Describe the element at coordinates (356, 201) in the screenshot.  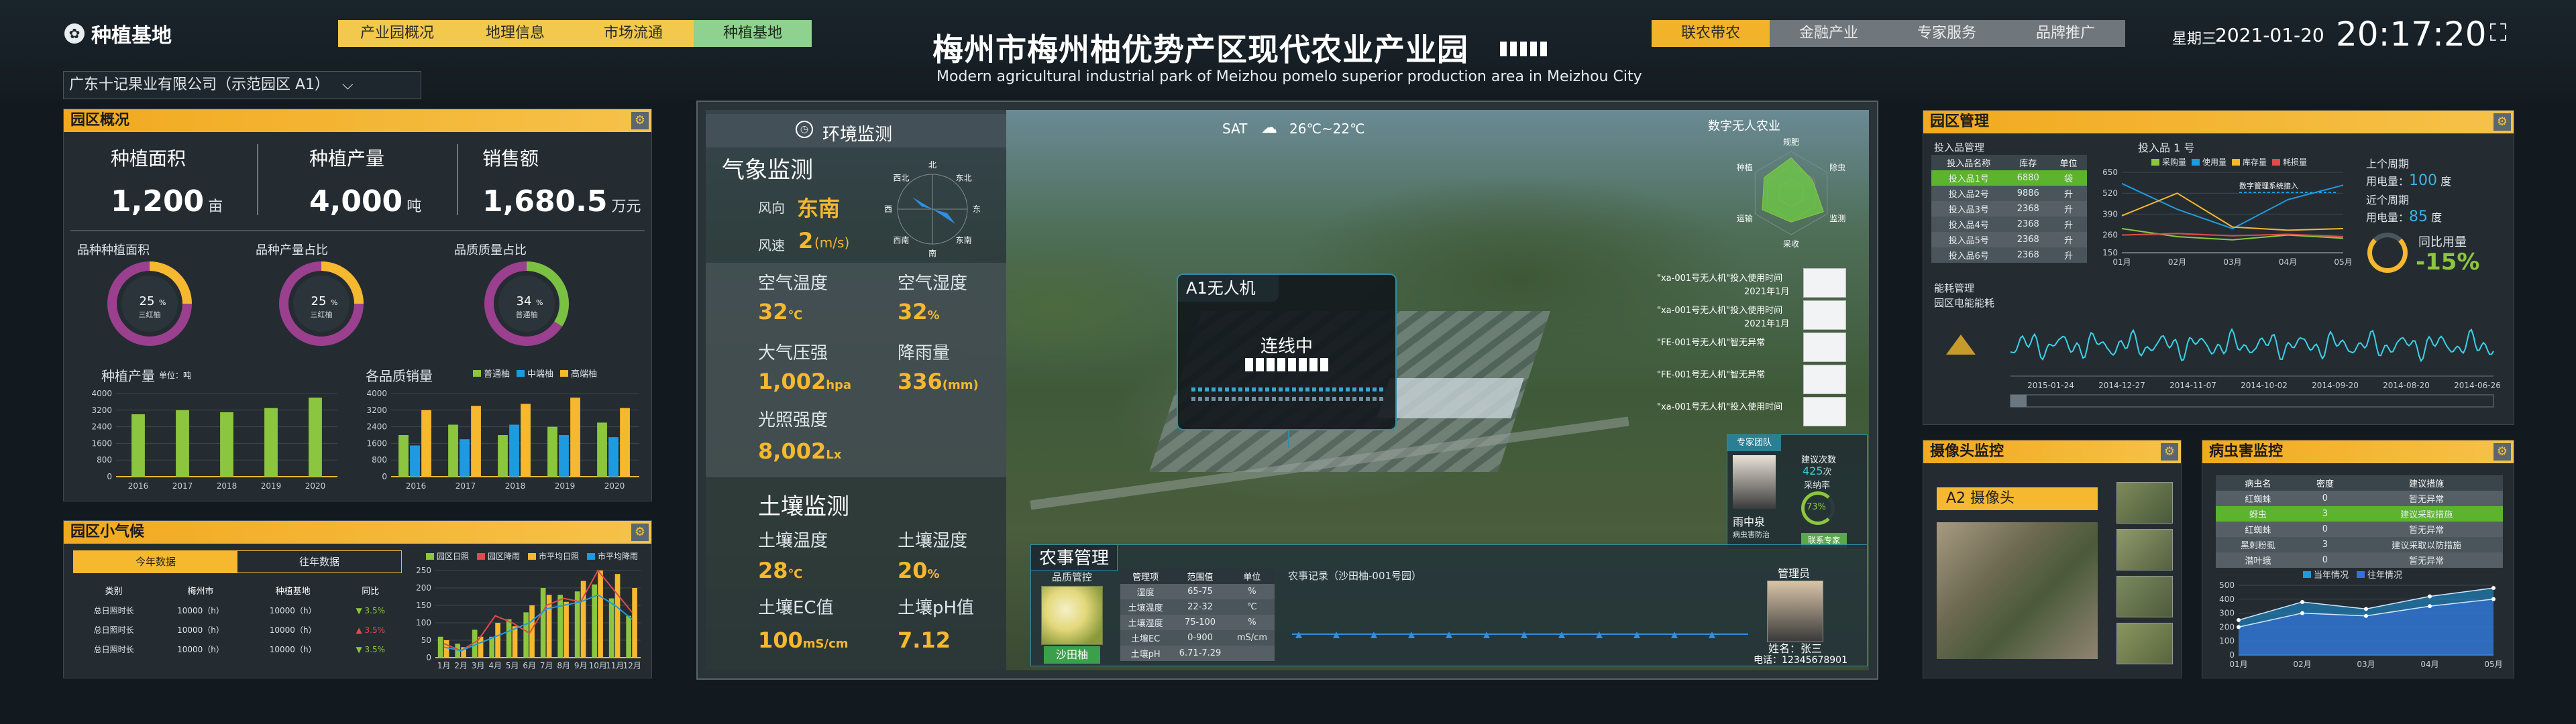
I see `stat-yield-value: 4,000` at that location.